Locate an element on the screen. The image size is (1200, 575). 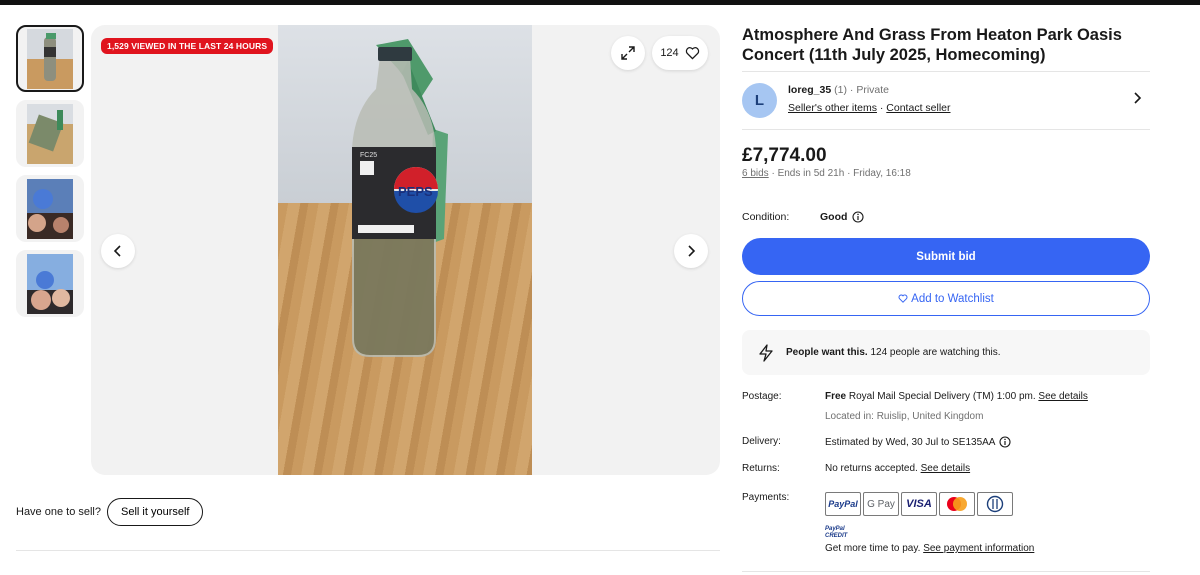
popularity-count: 124 people are watching this. is located at coordinates (934, 352).